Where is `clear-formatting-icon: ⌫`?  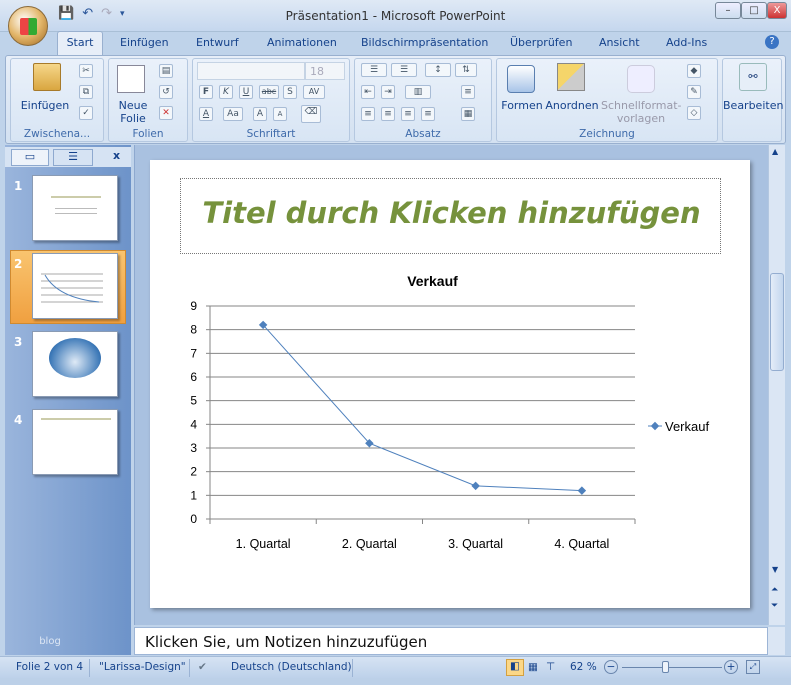
clear-formatting-icon: ⌫ is located at coordinates (311, 114).